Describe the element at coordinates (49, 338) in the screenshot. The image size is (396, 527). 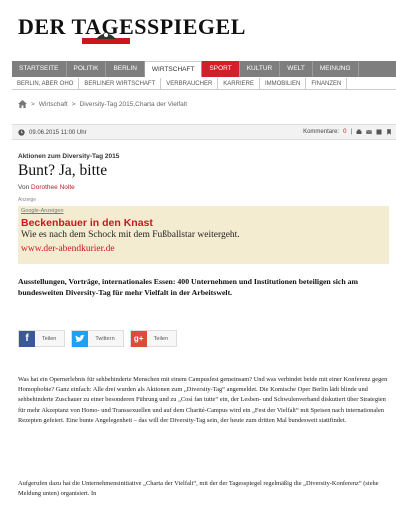
I see `facebook-share-label: Teilen` at that location.